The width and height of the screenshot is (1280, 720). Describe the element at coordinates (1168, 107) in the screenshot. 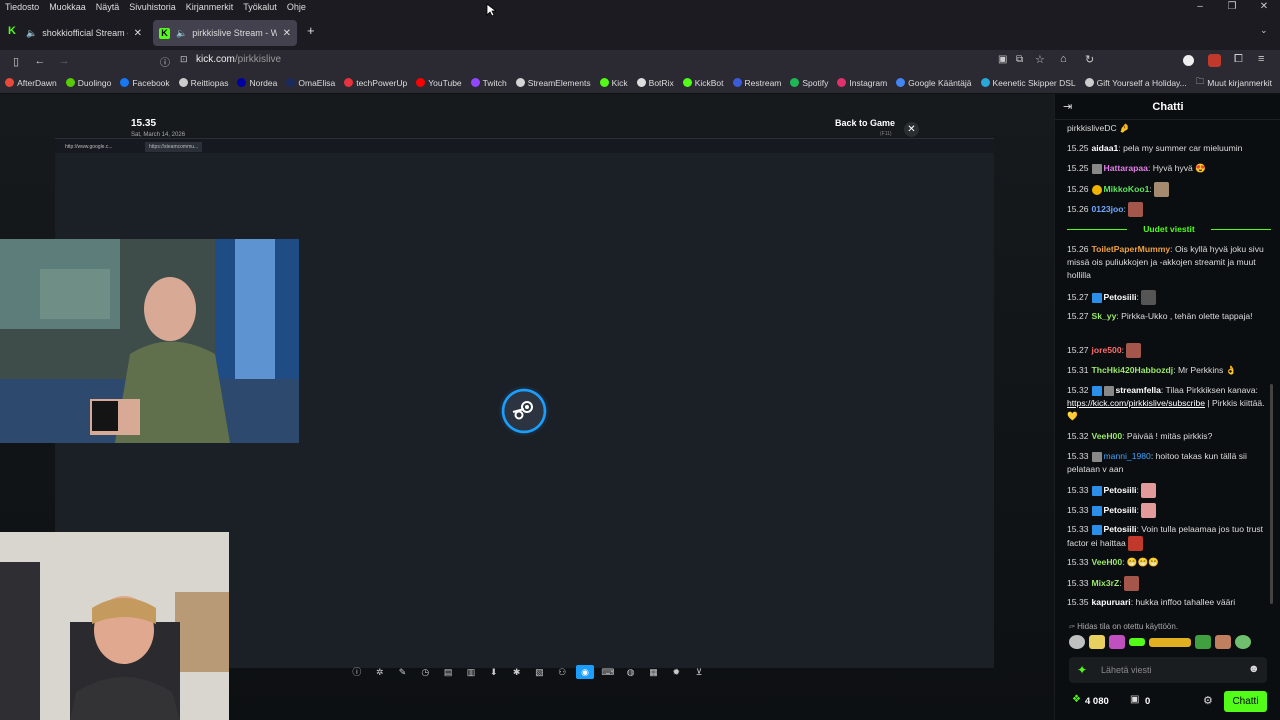

I see `chat-title: Chatti` at that location.